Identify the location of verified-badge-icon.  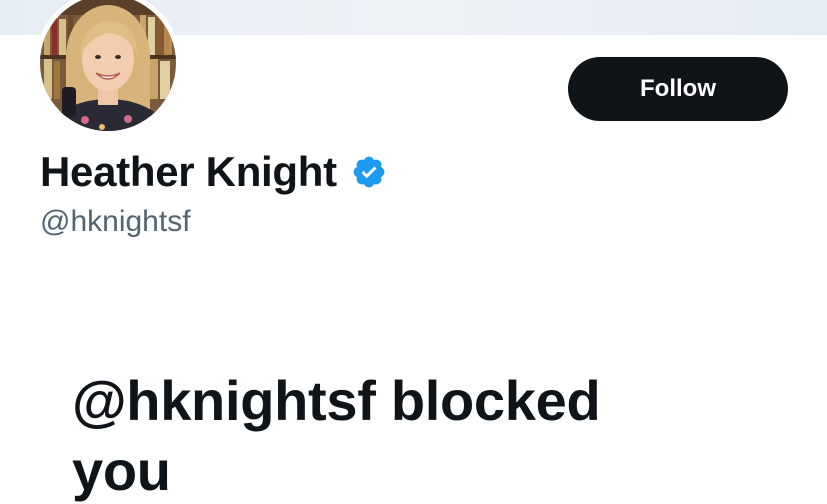
(369, 172).